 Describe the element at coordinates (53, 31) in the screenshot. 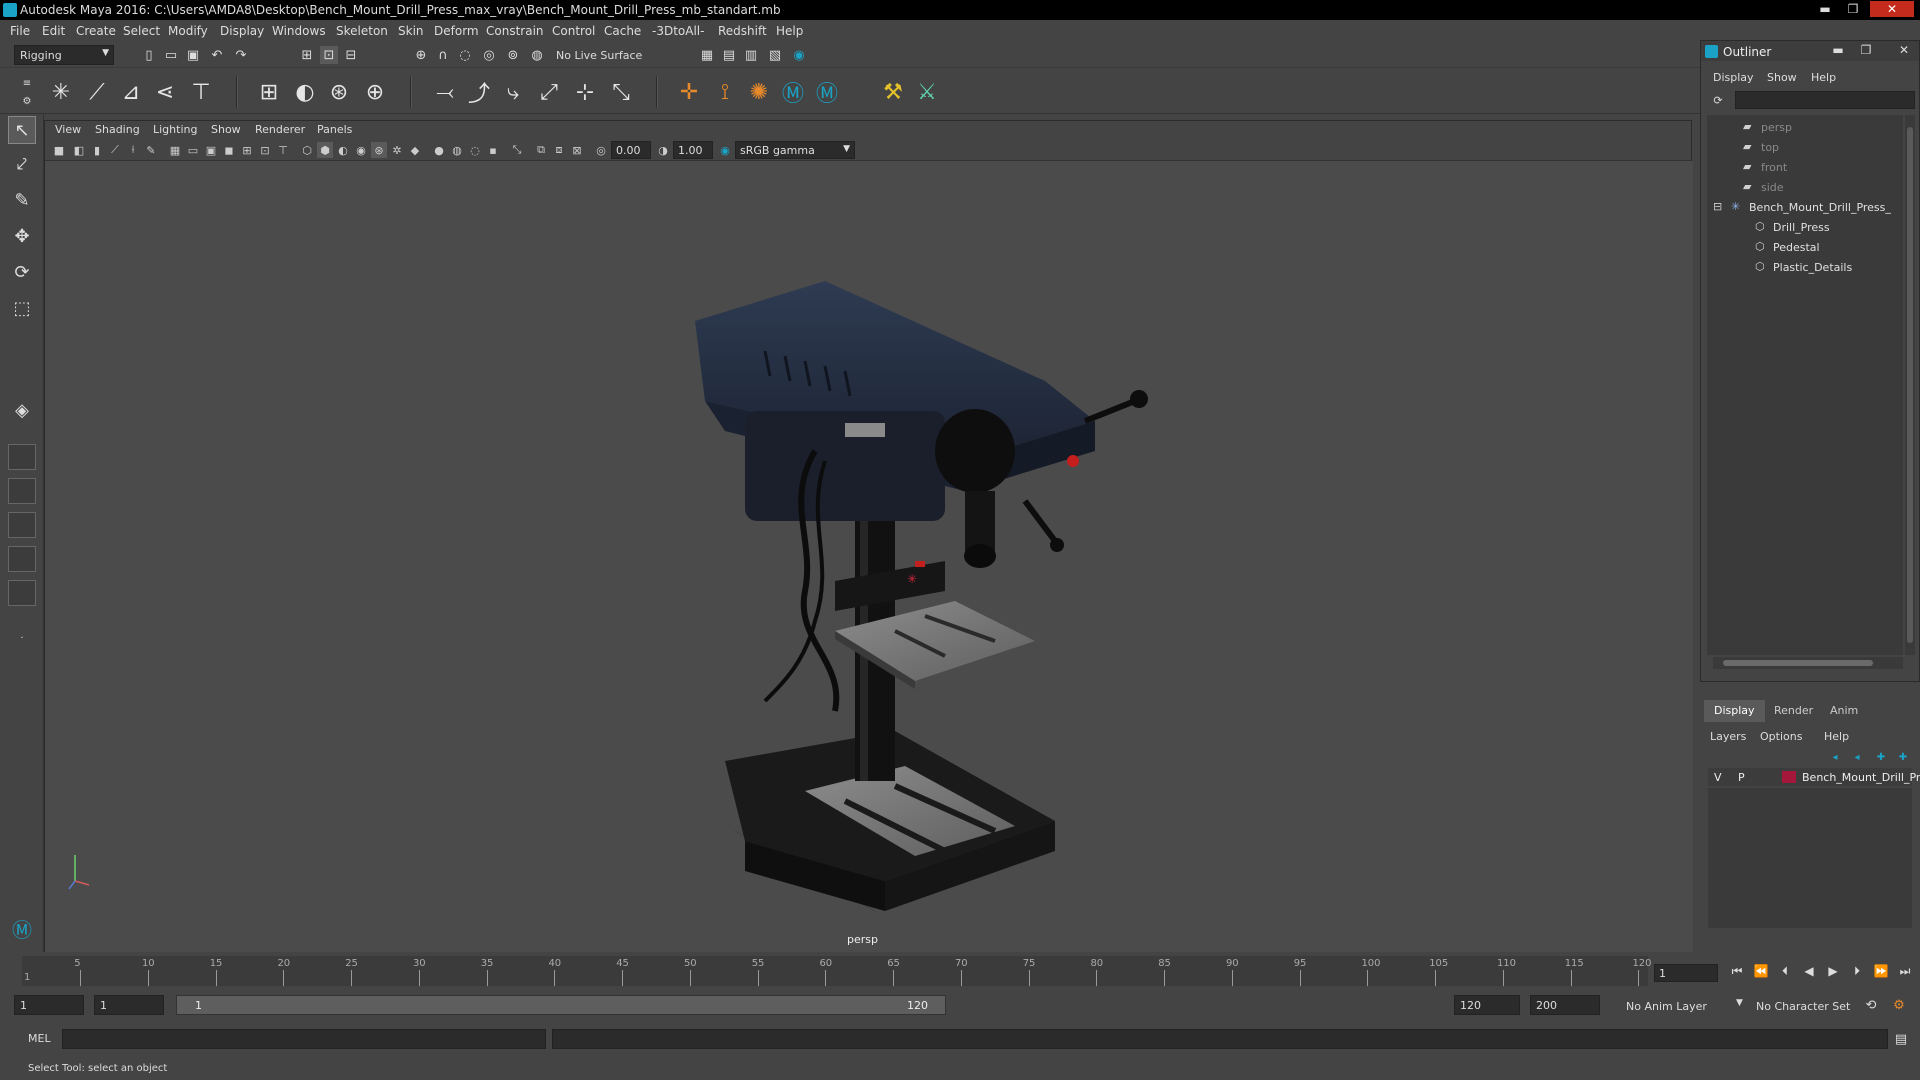

I see `menu-edit: Edit` at that location.